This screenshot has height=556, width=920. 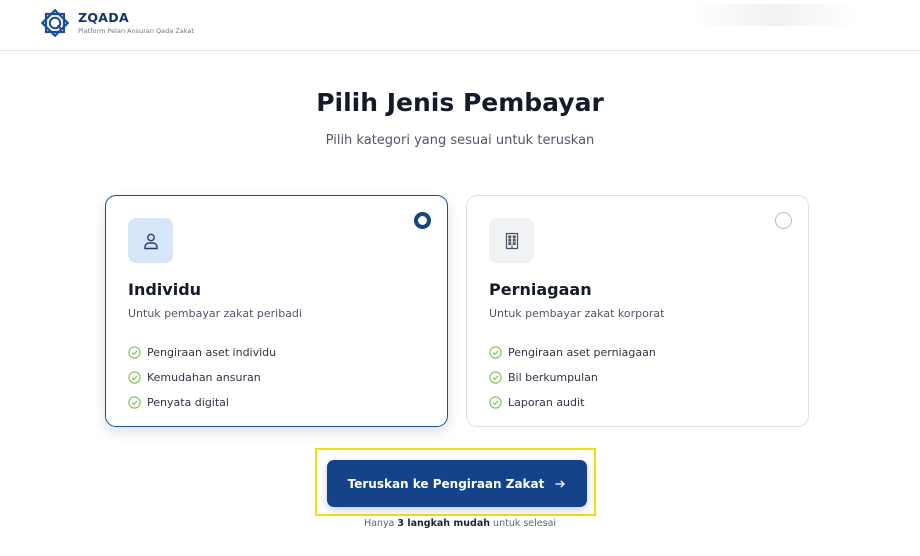 What do you see at coordinates (582, 352) in the screenshot?
I see `feature-label: Pengiraan aset perniagaan` at bounding box center [582, 352].